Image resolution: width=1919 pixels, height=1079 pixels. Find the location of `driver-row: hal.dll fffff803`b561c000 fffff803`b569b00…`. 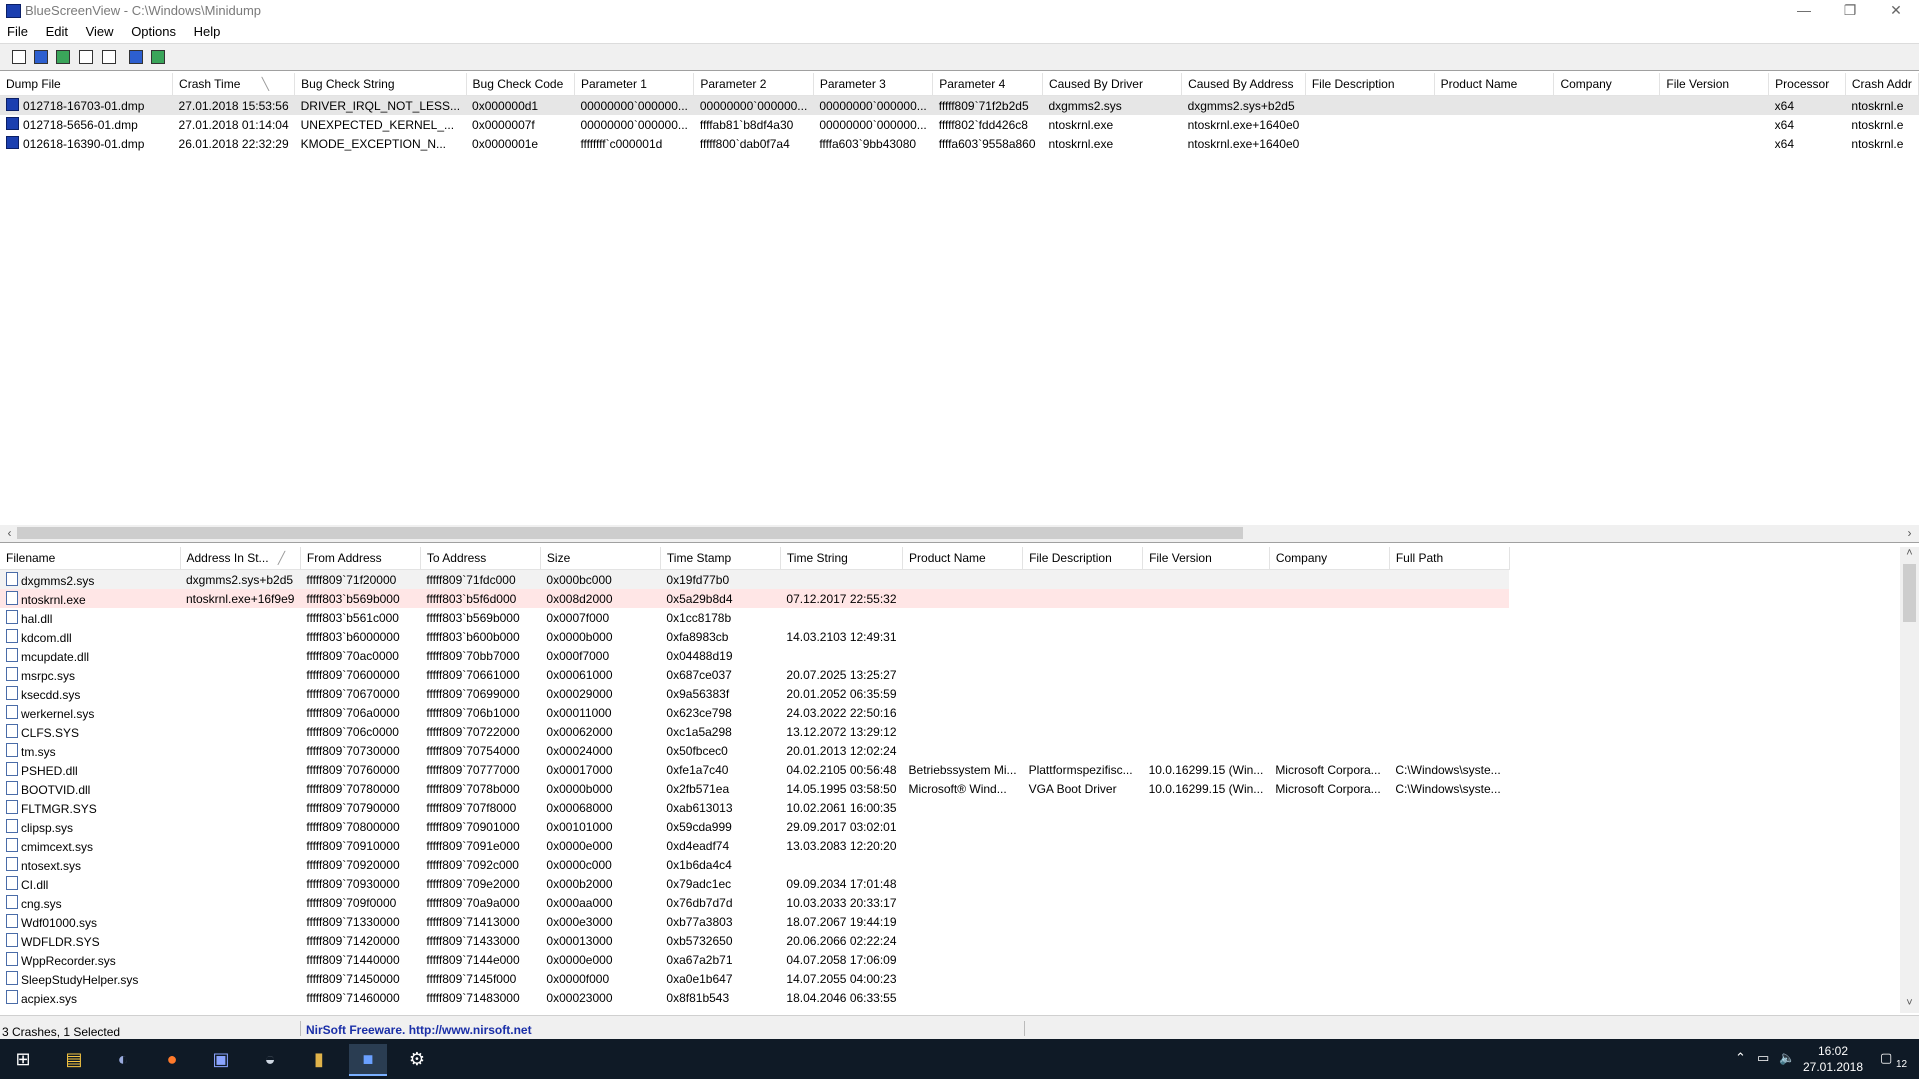

driver-row: hal.dll fffff803`b561c000 fffff803`b569b00… is located at coordinates (754, 617).